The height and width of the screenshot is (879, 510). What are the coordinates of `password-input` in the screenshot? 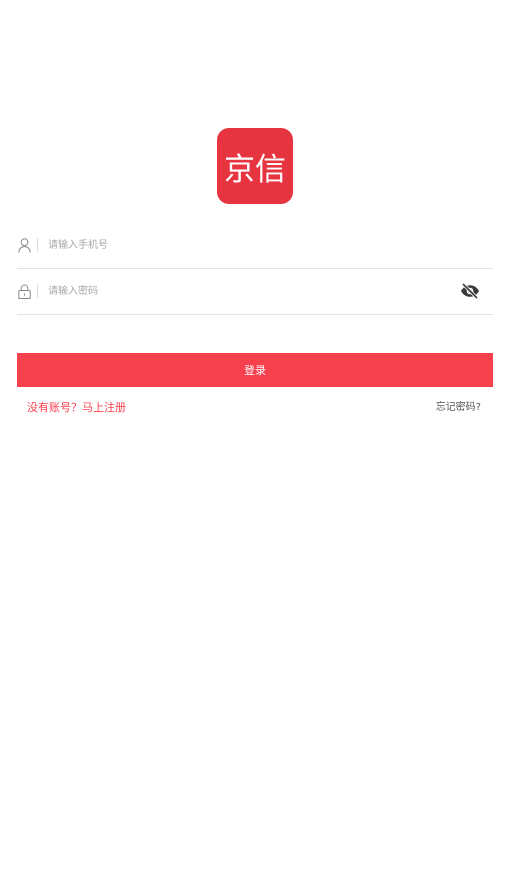 It's located at (253, 291).